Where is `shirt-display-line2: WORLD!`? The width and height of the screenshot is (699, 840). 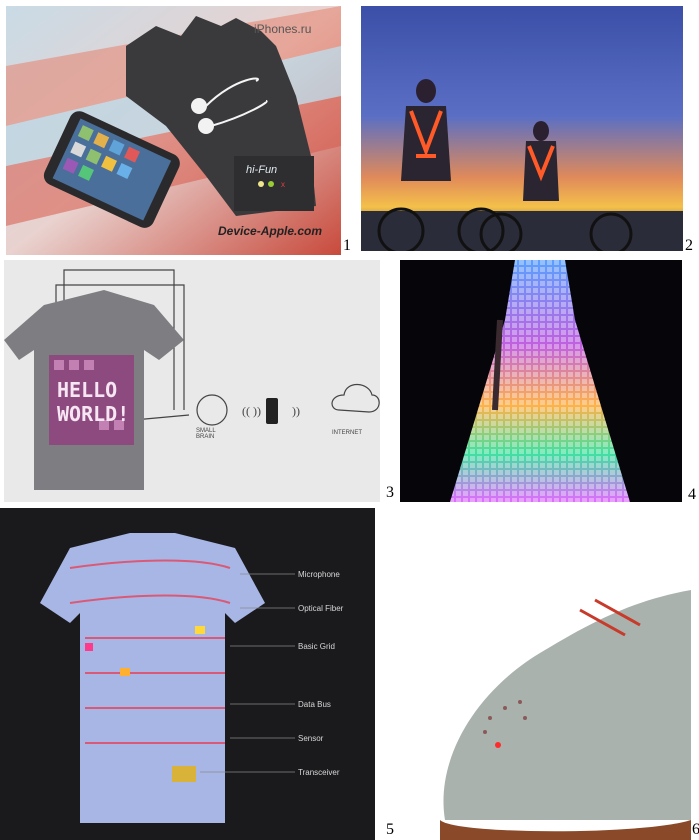
shirt-display-line2: WORLD! is located at coordinates (93, 414).